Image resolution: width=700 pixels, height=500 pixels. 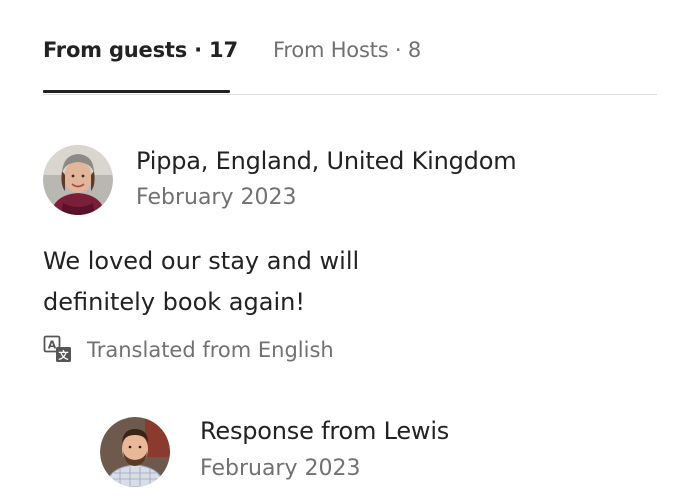 I want to click on host-avatar-image, so click(x=135, y=452).